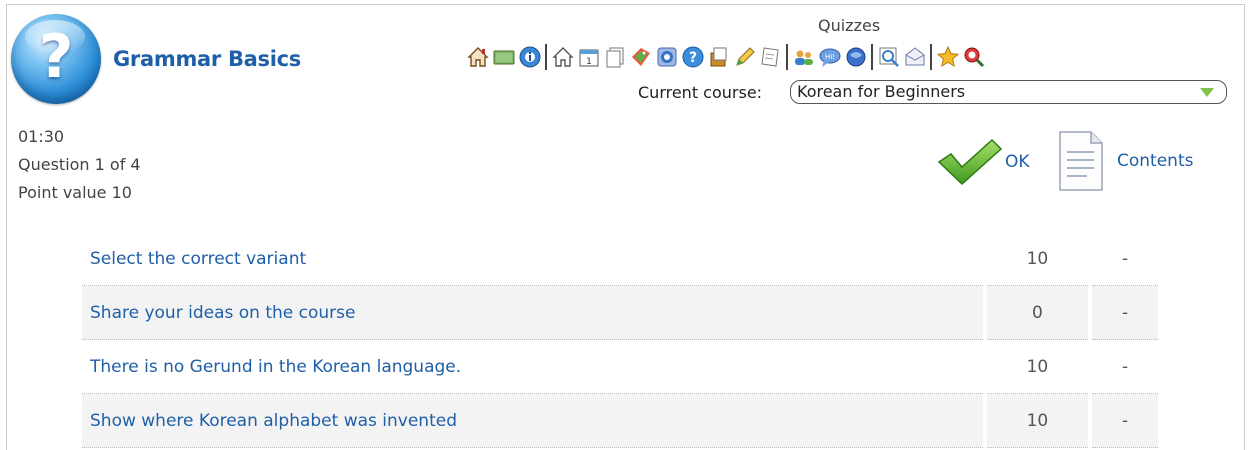  Describe the element at coordinates (503, 57) in the screenshot. I see `board-icon` at that location.